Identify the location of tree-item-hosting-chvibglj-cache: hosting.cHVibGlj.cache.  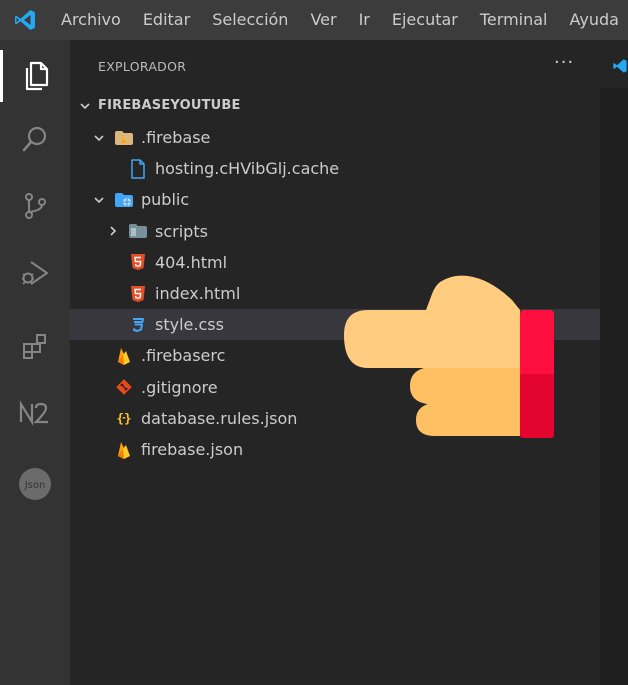
(335, 168).